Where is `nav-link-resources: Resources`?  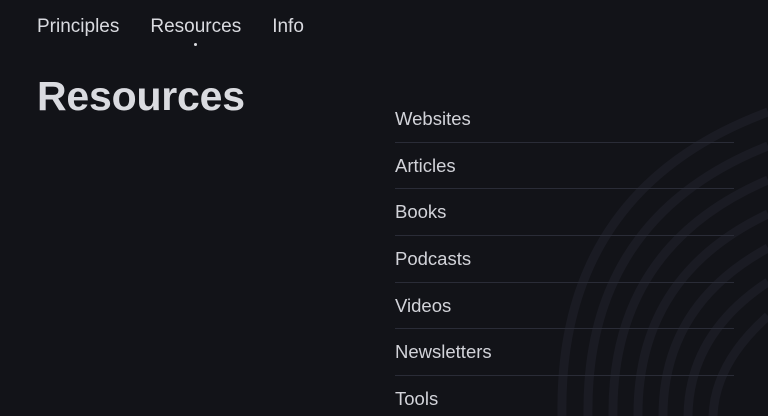
nav-link-resources: Resources is located at coordinates (196, 30).